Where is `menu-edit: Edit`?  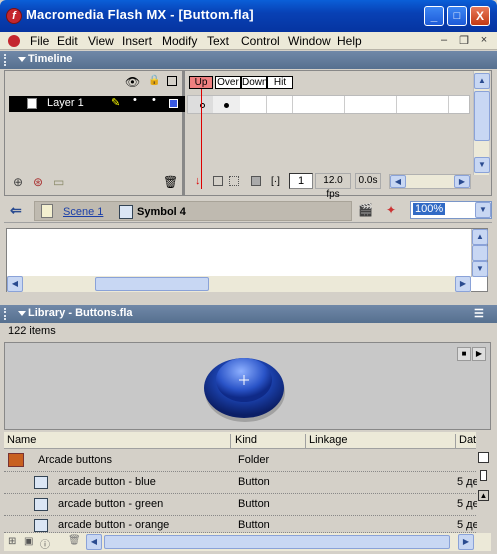 menu-edit: Edit is located at coordinates (67, 41).